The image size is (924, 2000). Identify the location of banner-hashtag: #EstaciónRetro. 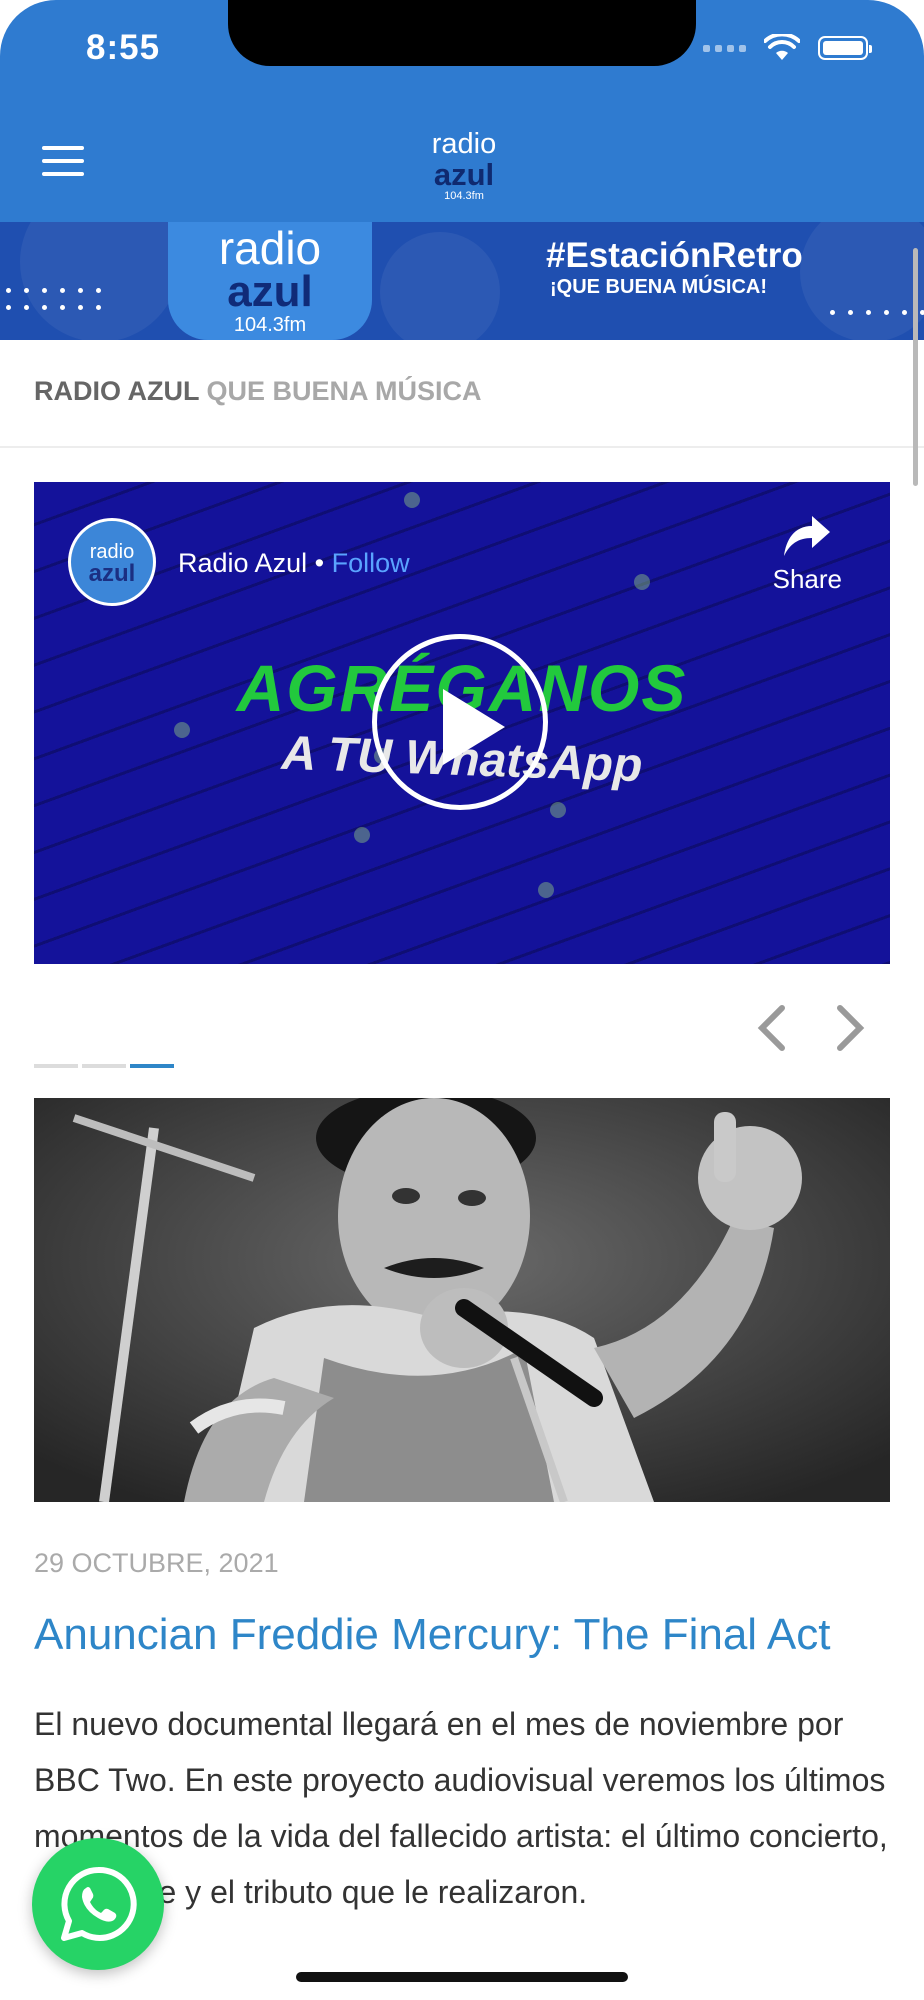
(674, 255).